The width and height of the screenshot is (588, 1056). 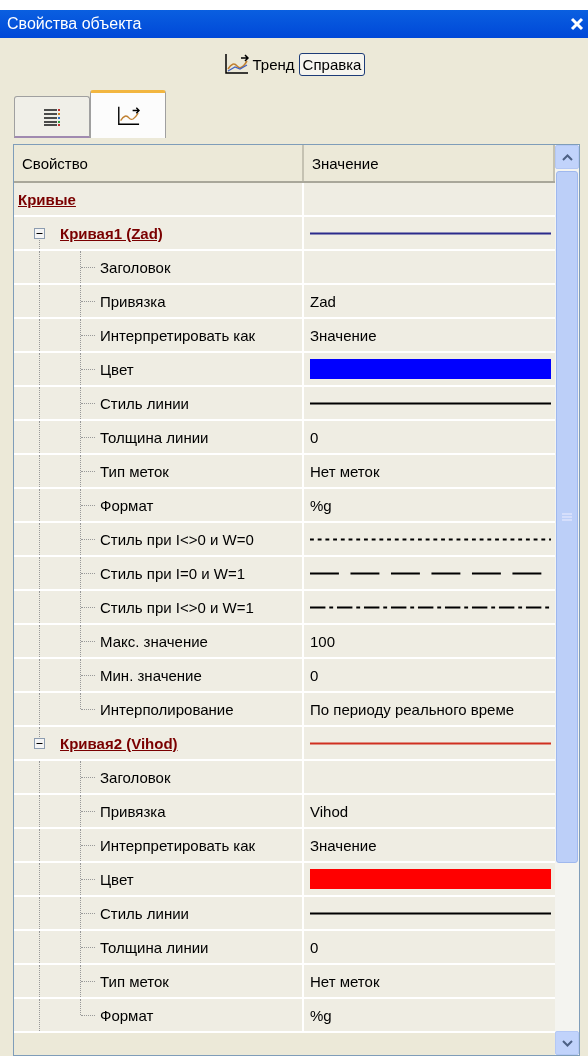 What do you see at coordinates (154, 641) in the screenshot?
I see `property-label: Макс. значение` at bounding box center [154, 641].